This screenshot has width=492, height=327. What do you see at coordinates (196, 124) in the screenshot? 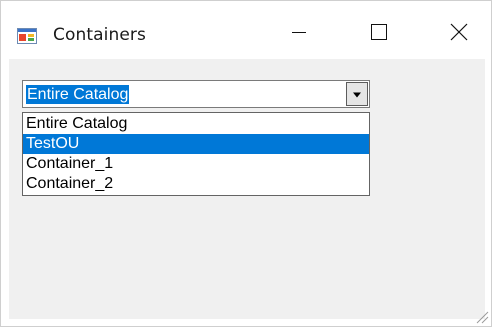
I see `dropdown-item-entire-catalog: Entire Catalog` at bounding box center [196, 124].